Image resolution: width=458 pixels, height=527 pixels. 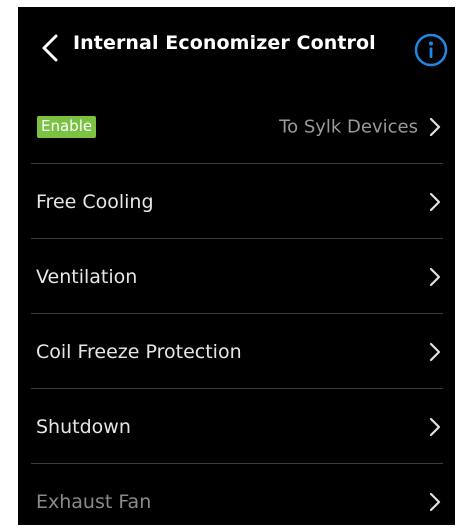 I want to click on header-bar: Internal Economizer Control, so click(x=236, y=48).